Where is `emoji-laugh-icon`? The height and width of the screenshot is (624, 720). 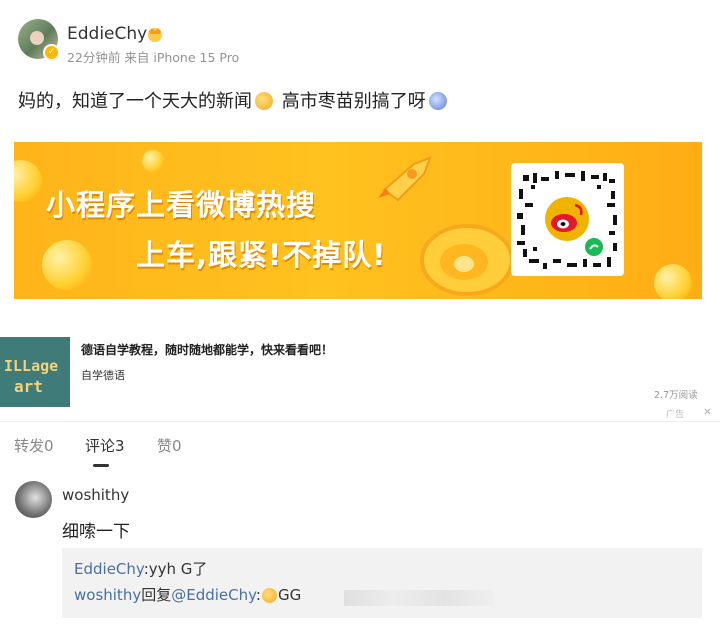
emoji-laugh-icon is located at coordinates (264, 101).